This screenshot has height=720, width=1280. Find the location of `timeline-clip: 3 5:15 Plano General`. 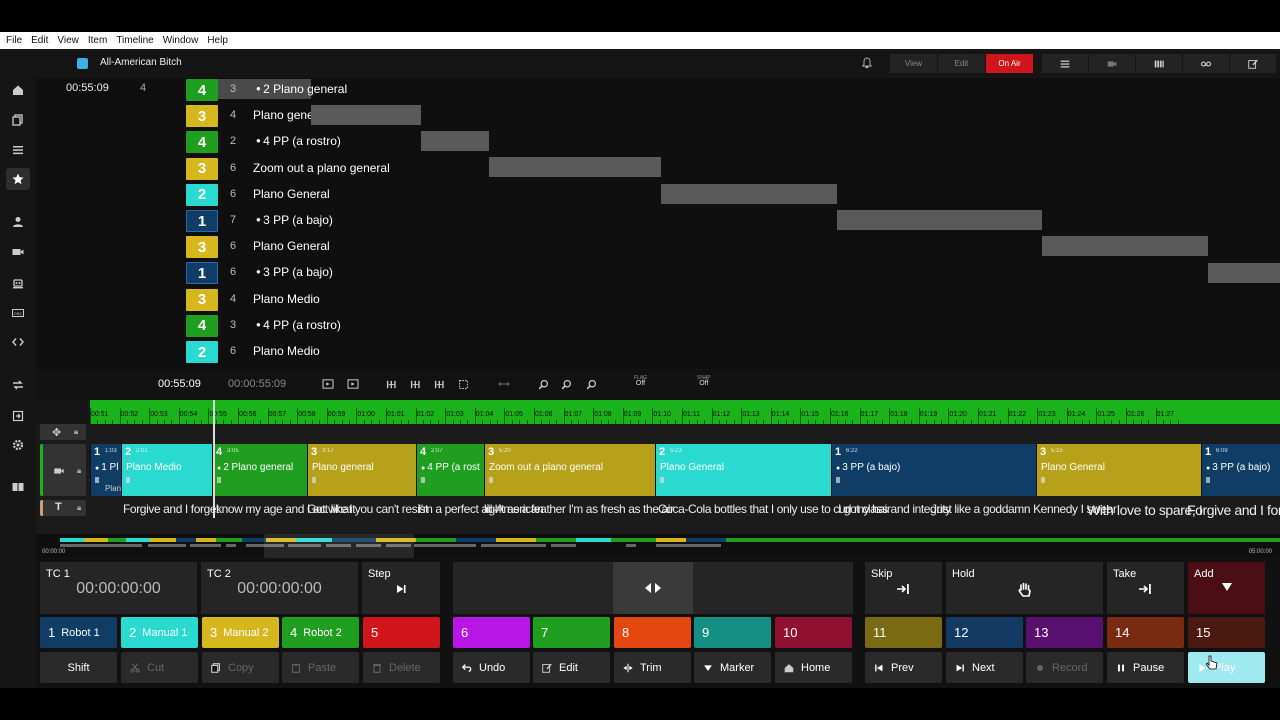

timeline-clip: 3 5:15 Plano General is located at coordinates (1118, 470).